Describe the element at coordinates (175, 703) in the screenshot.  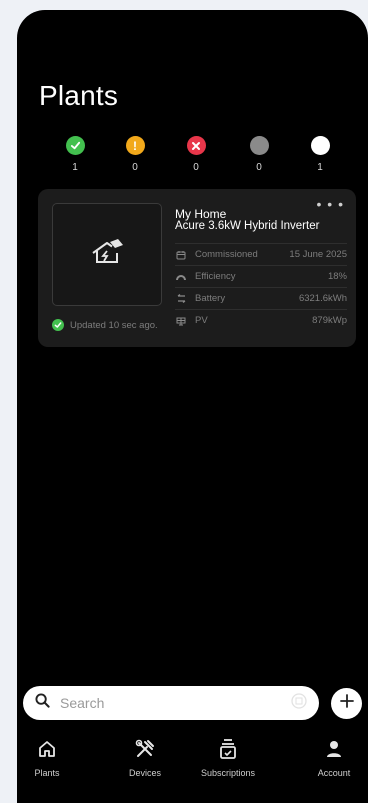
I see `search-input` at that location.